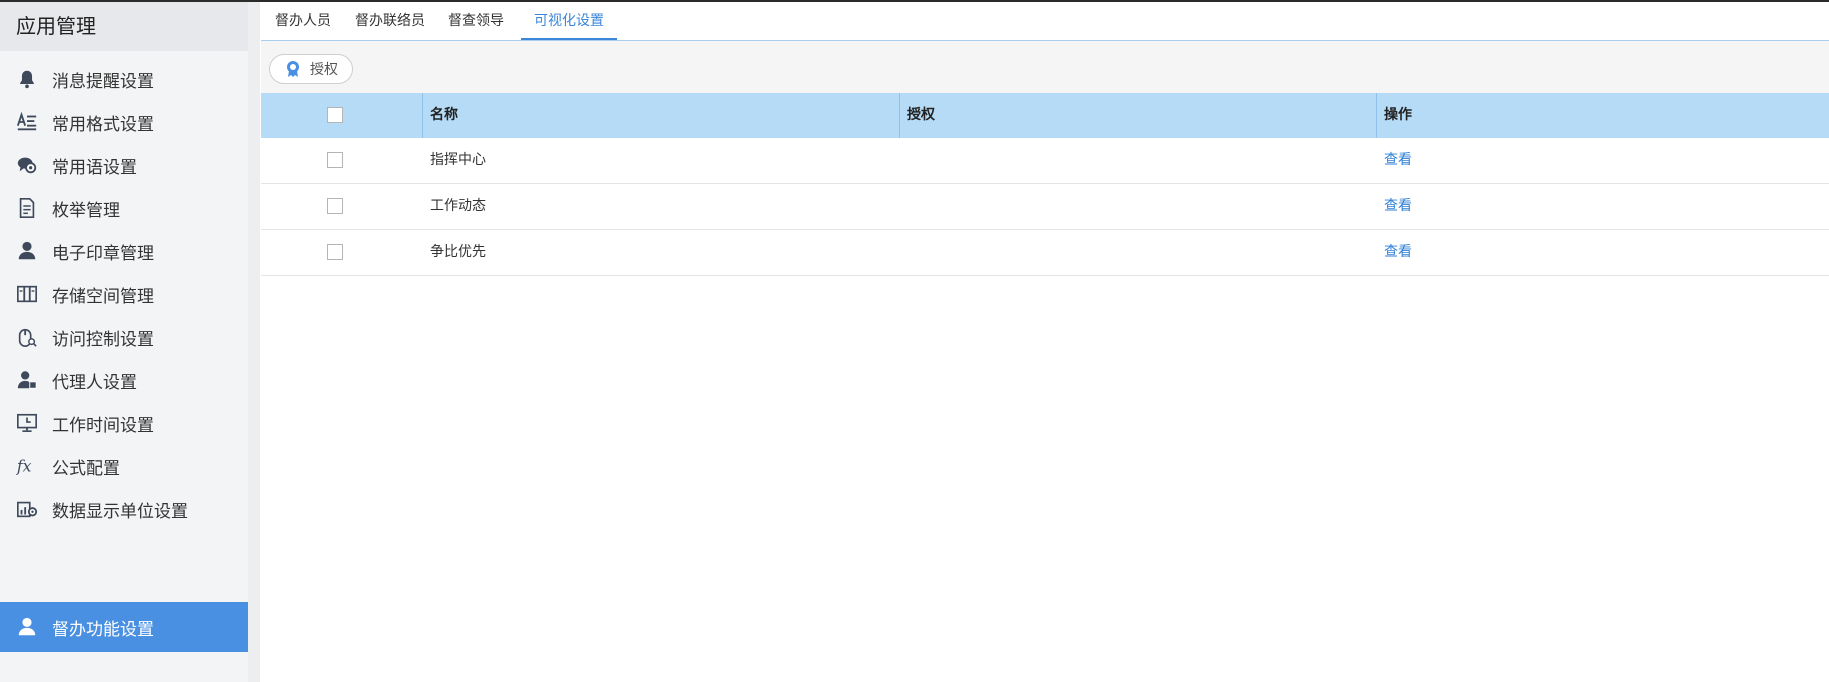 Image resolution: width=1829 pixels, height=682 pixels. Describe the element at coordinates (86, 210) in the screenshot. I see `sidebar-item-label: 枚举管理` at that location.